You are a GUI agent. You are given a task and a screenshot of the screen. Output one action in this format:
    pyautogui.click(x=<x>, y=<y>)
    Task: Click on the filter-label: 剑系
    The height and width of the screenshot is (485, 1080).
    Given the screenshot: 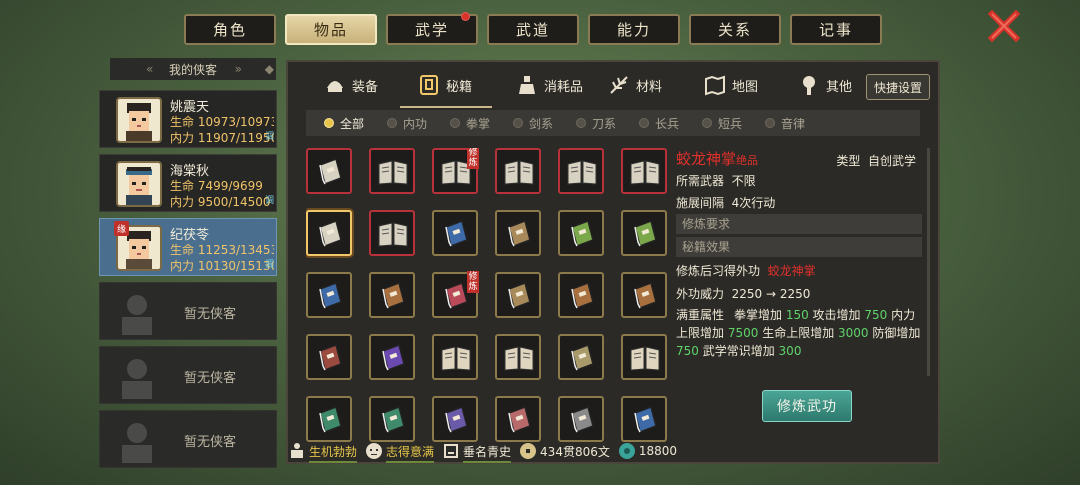 What is the action you would take?
    pyautogui.click(x=541, y=123)
    